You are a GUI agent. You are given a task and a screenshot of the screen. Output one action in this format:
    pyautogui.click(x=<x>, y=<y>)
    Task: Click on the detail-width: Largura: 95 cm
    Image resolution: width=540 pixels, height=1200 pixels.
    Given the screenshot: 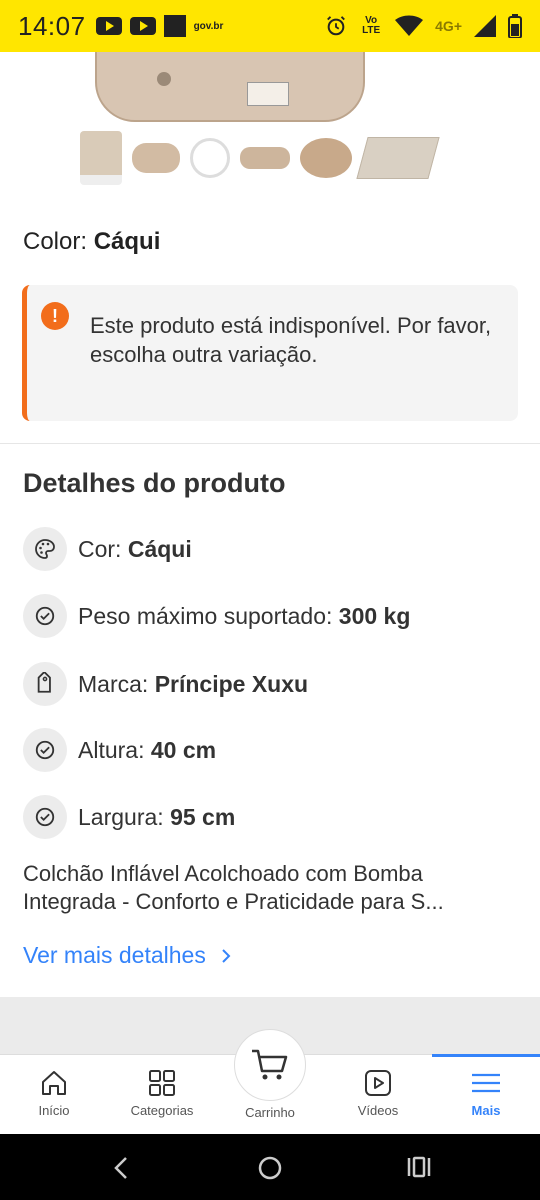 What is the action you would take?
    pyautogui.click(x=129, y=817)
    